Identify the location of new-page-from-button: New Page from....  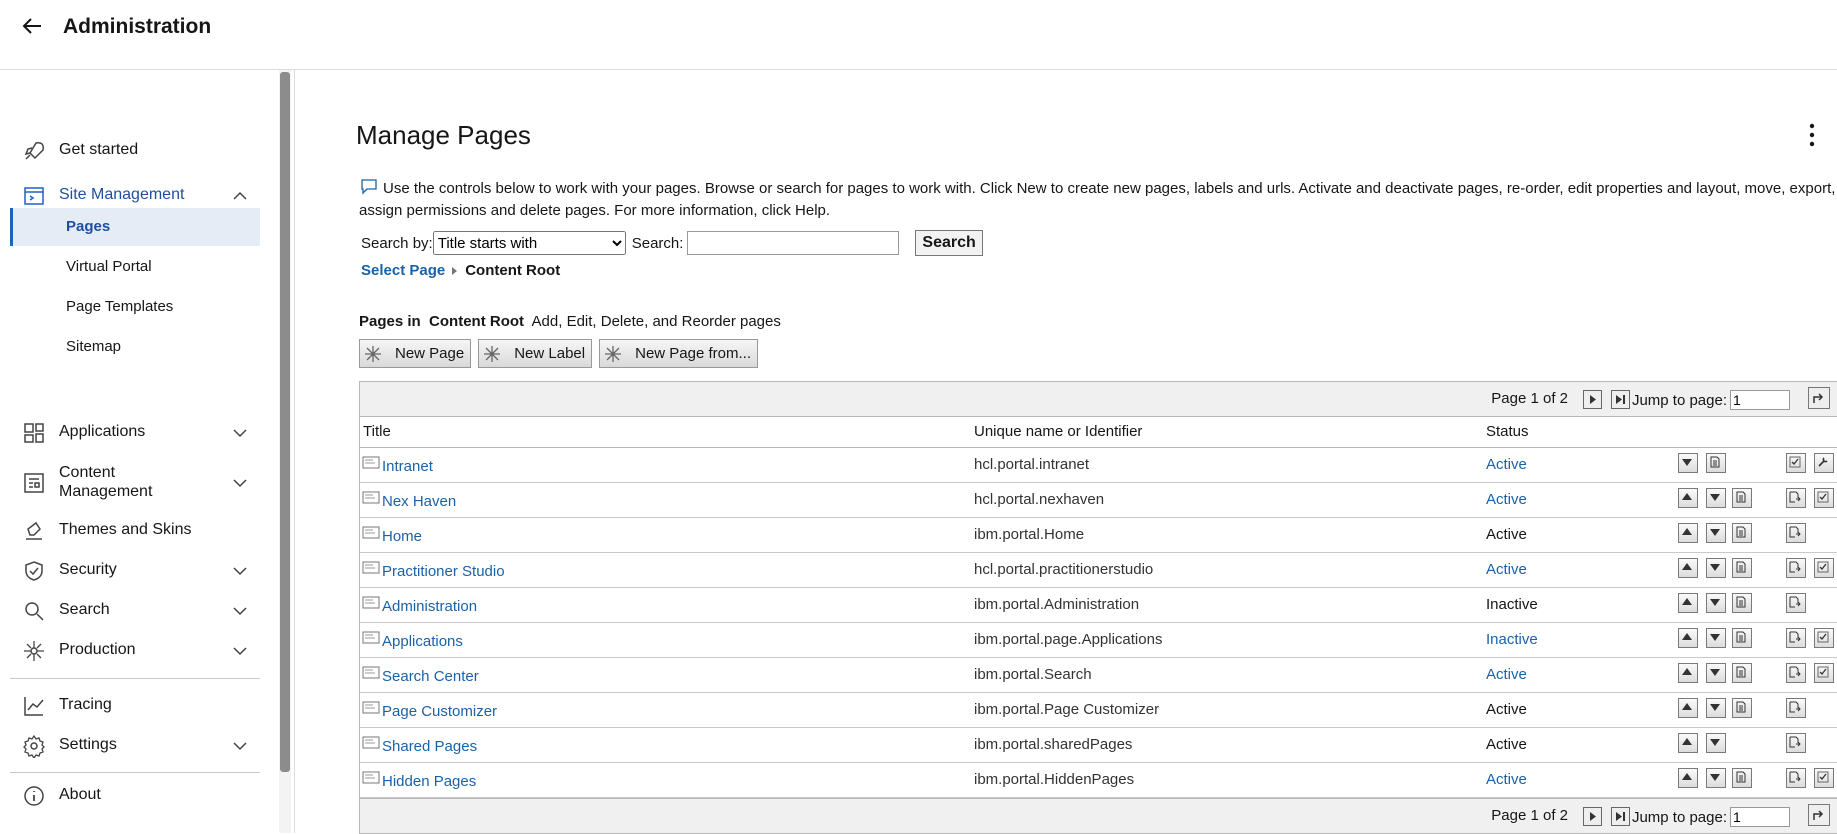
(678, 353).